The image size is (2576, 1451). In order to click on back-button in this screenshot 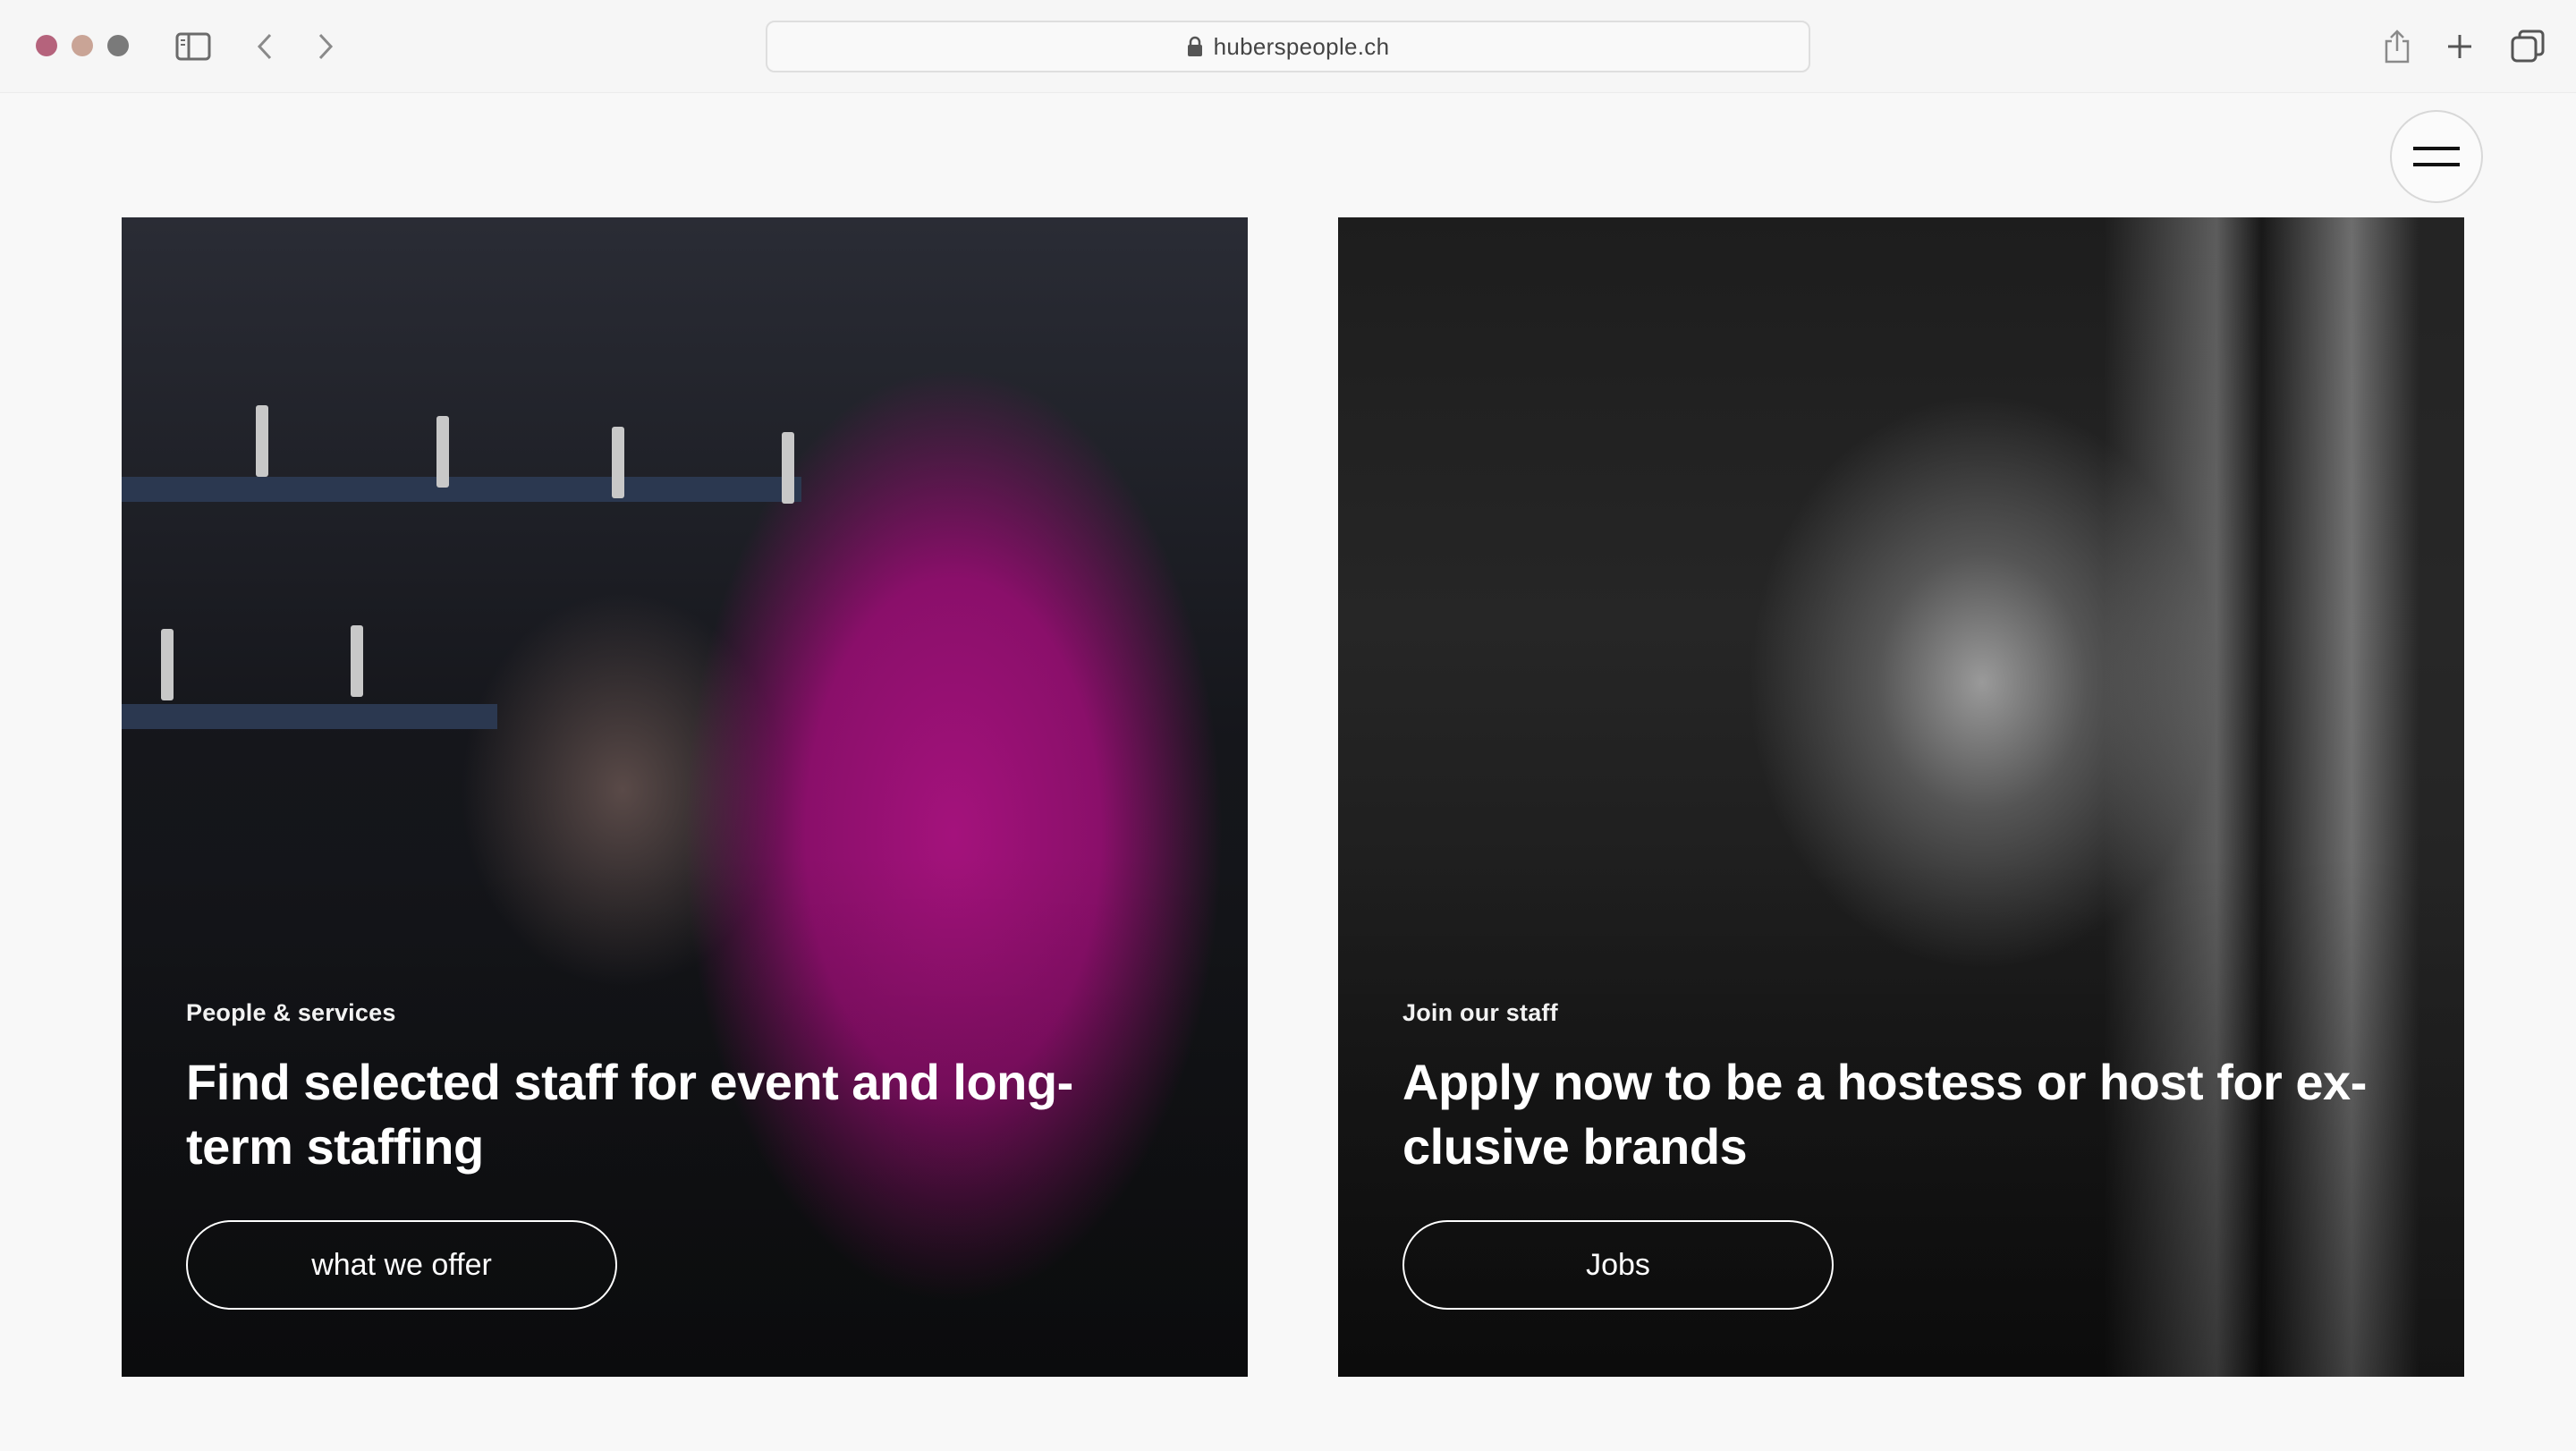, I will do `click(264, 46)`.